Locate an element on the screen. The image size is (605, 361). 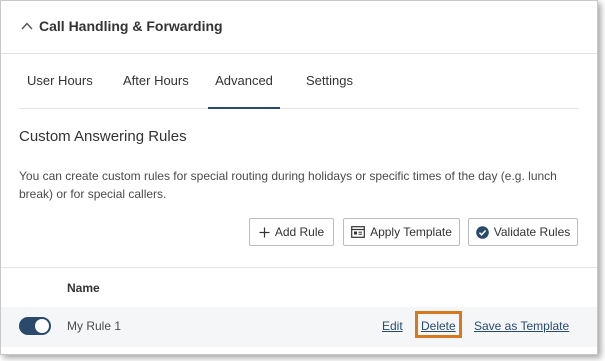
column-header-name: Name is located at coordinates (83, 288).